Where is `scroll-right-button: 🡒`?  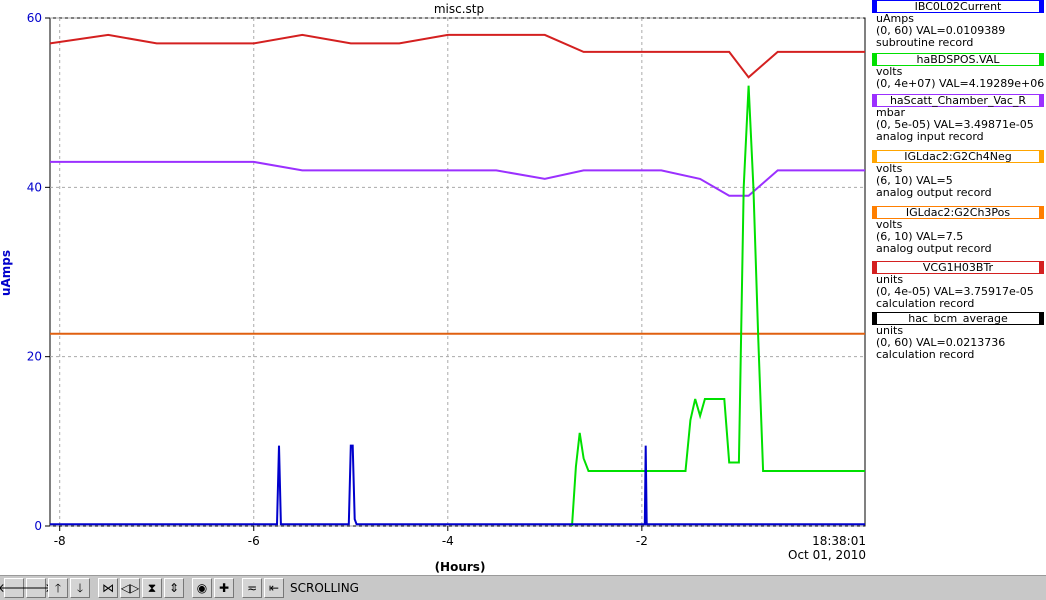 scroll-right-button: 🡒 is located at coordinates (36, 588).